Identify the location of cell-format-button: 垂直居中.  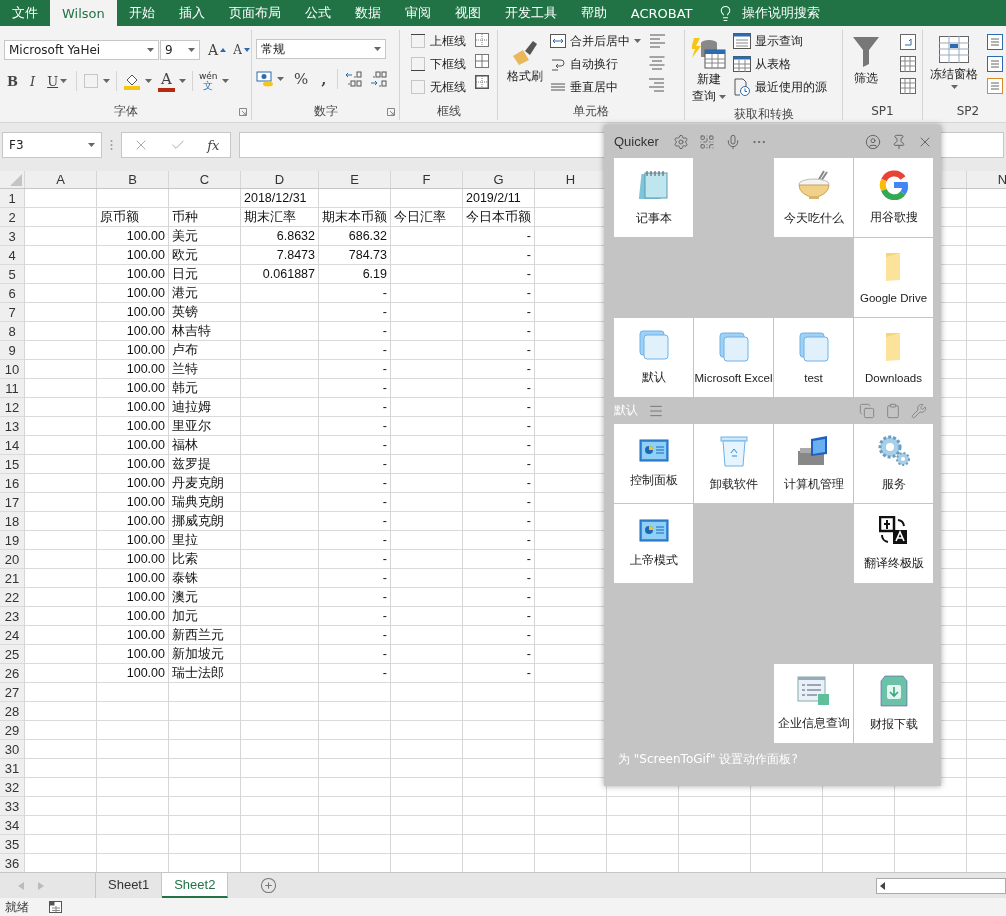
(595, 87).